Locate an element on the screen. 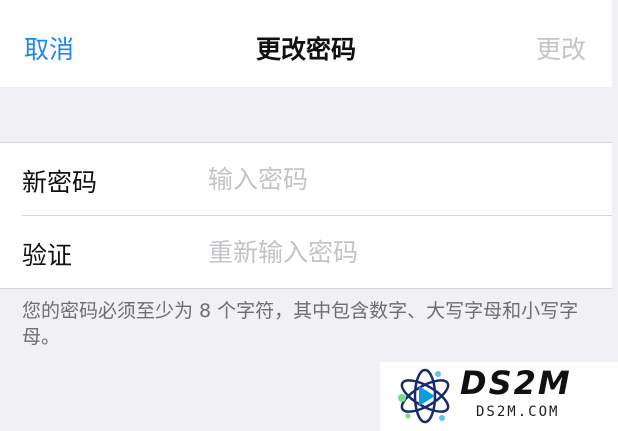 This screenshot has width=618, height=431. new-password-input is located at coordinates (398, 179).